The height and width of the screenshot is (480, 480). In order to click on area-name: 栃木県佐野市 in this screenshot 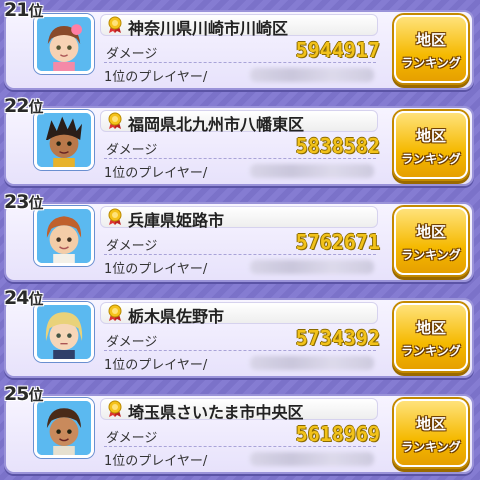, I will do `click(176, 316)`.